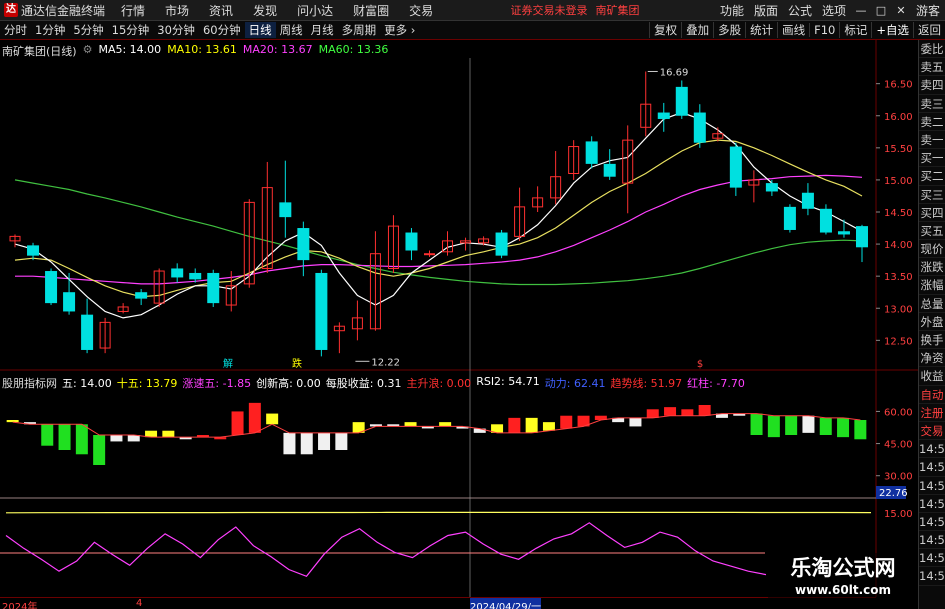 This screenshot has width=945, height=609. Describe the element at coordinates (133, 10) in the screenshot. I see `menu-item-quotes: 行情` at that location.